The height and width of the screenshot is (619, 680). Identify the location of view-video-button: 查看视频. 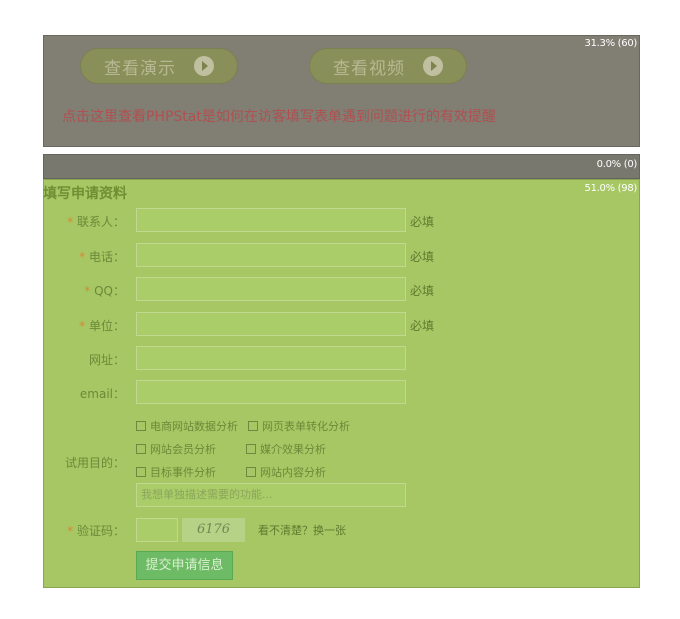
(388, 66).